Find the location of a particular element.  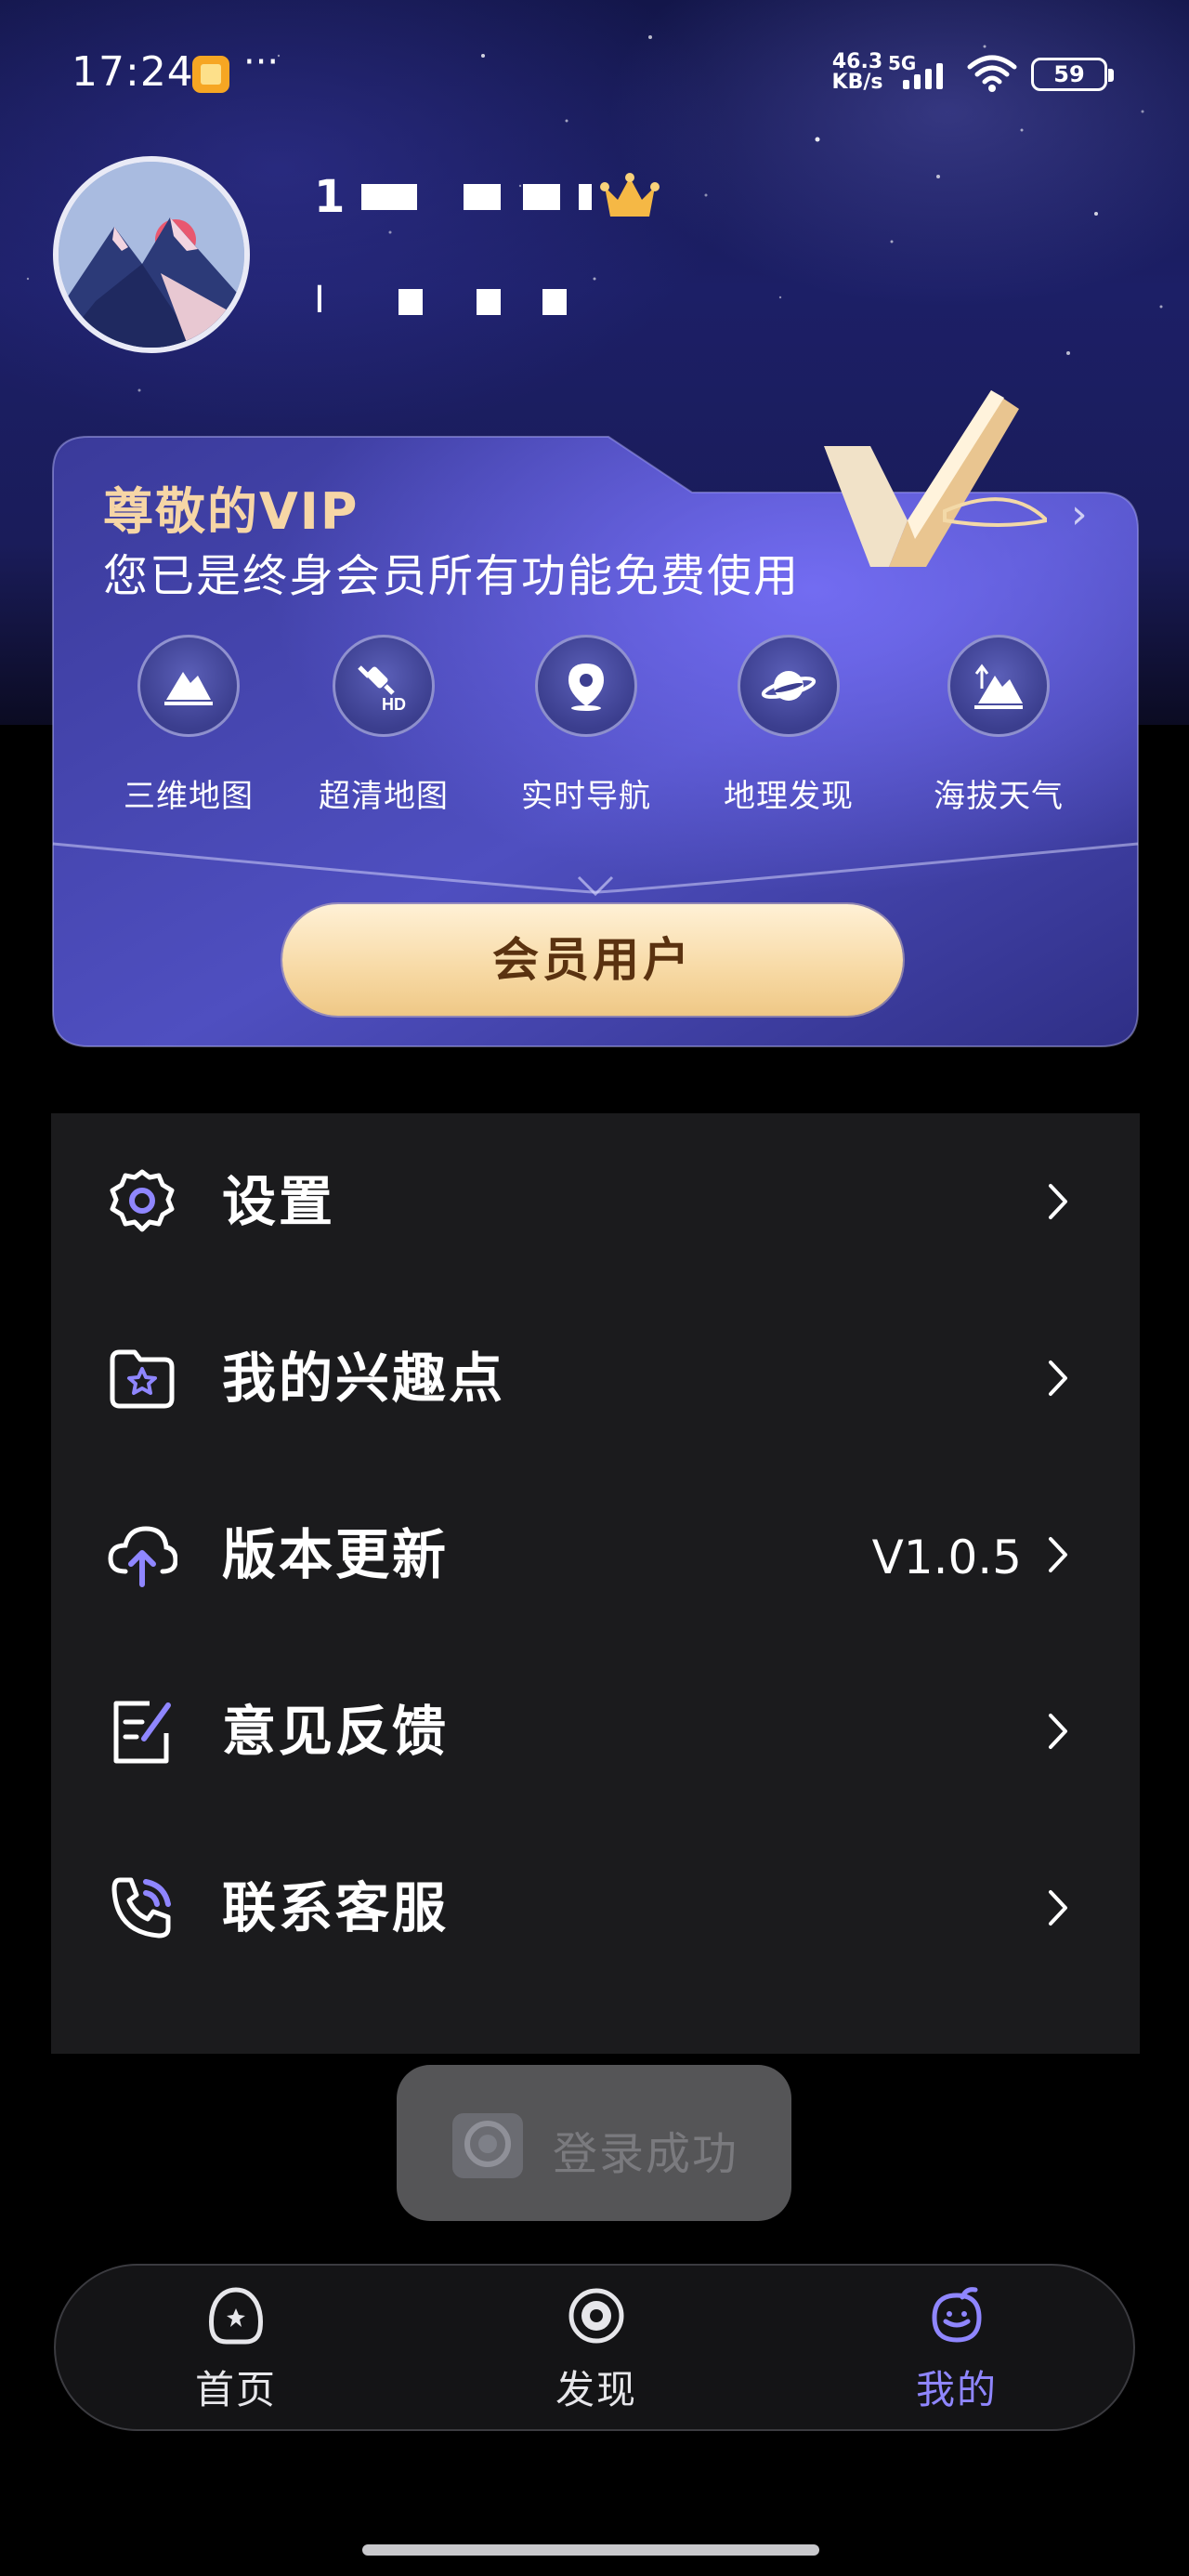

menu-item-poi: 我的兴趣点 is located at coordinates (595, 1378).